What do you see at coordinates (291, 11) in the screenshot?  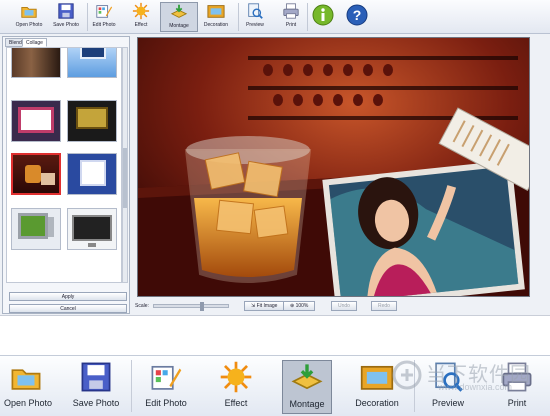 I see `printer-icon` at bounding box center [291, 11].